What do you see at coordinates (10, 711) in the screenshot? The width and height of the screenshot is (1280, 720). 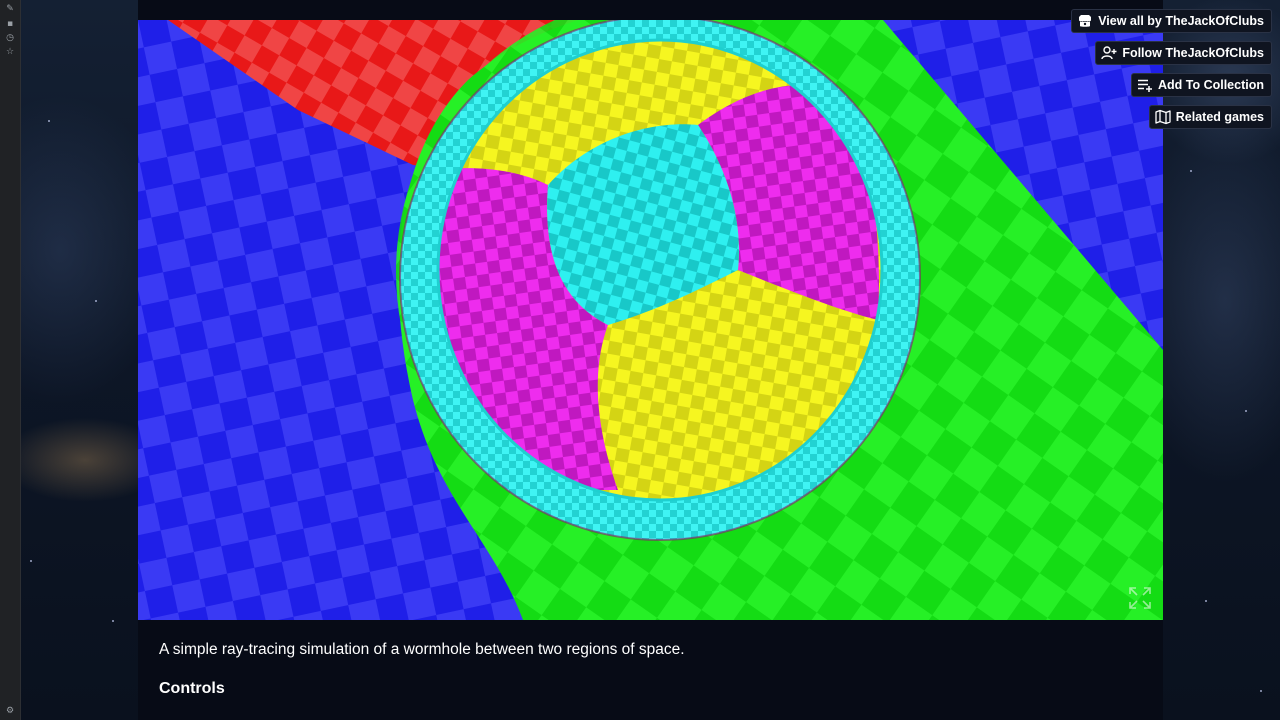 I see `settings-icon: ⚙` at bounding box center [10, 711].